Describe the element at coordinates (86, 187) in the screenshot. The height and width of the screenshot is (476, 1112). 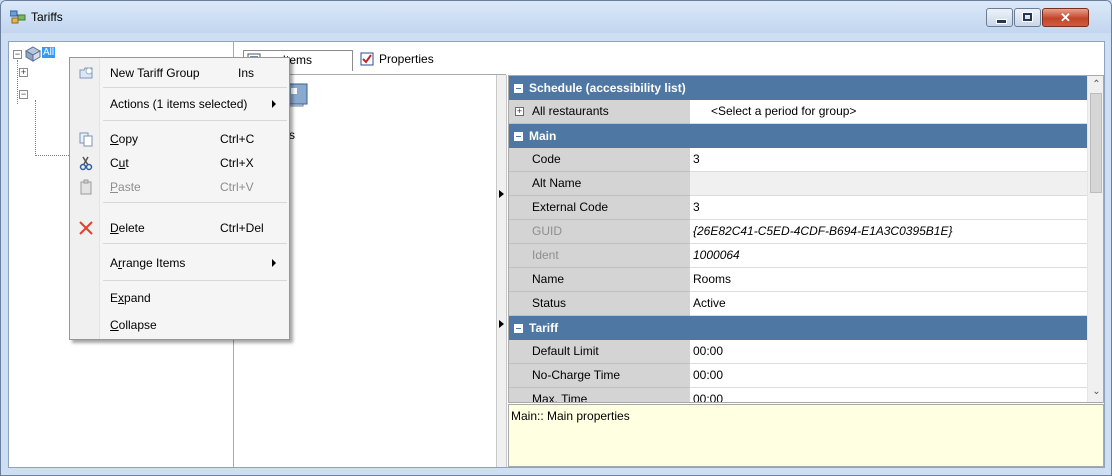
I see `paste-icon` at that location.